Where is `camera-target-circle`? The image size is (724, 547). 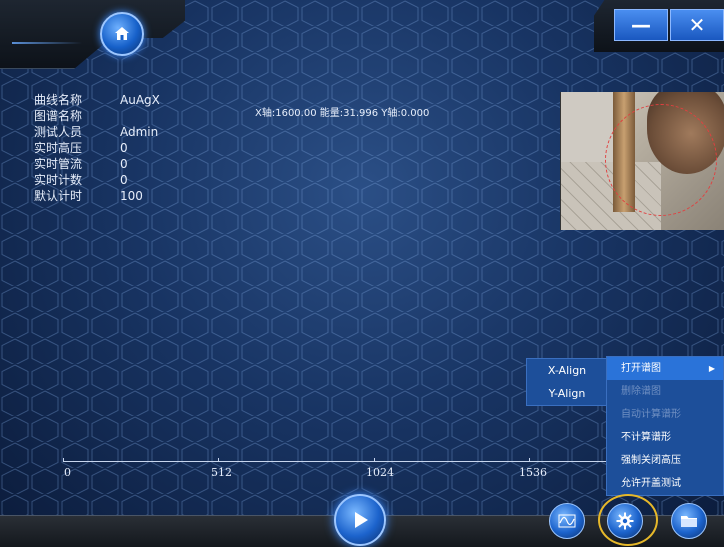 camera-target-circle is located at coordinates (661, 160).